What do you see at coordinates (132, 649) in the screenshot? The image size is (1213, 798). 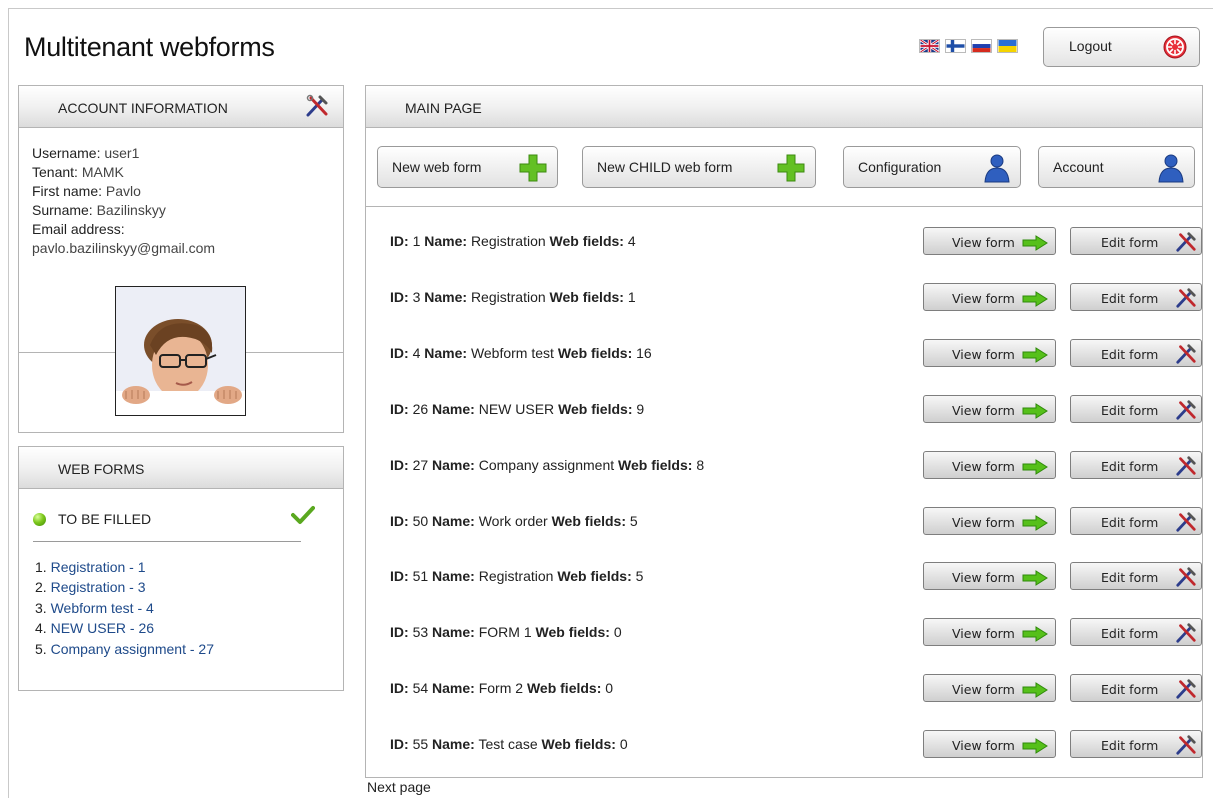 I see `form-link: Company assignment - 27` at bounding box center [132, 649].